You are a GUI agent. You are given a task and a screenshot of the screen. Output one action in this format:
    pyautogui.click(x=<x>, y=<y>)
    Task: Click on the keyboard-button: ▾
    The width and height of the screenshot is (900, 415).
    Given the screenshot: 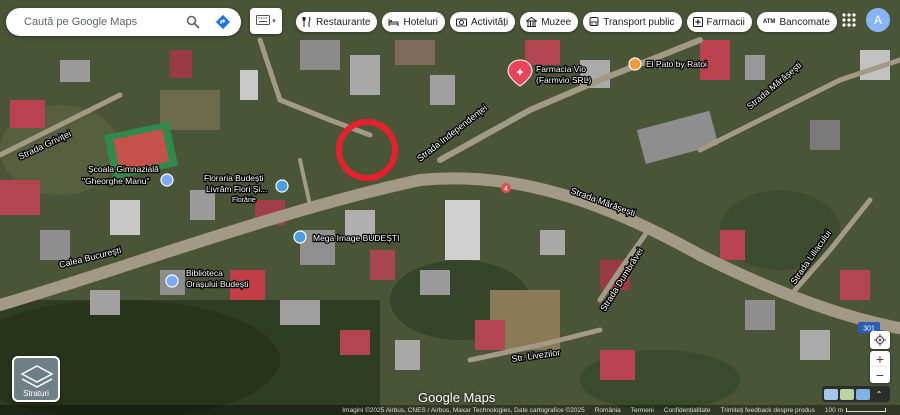 What is the action you would take?
    pyautogui.click(x=266, y=21)
    